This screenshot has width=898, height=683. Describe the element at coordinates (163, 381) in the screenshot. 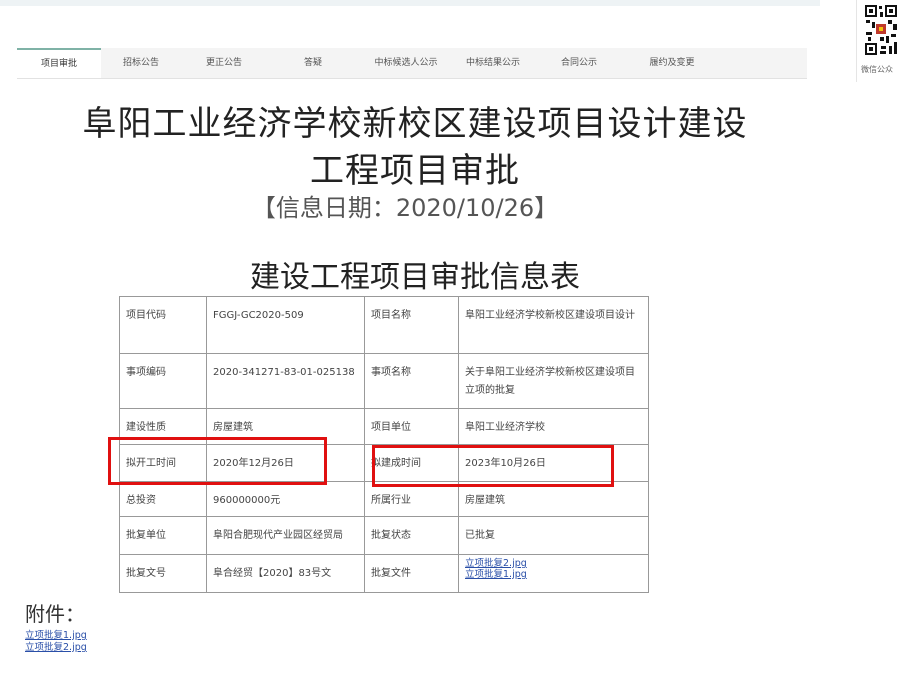

I see `field-label: 事项编码` at that location.